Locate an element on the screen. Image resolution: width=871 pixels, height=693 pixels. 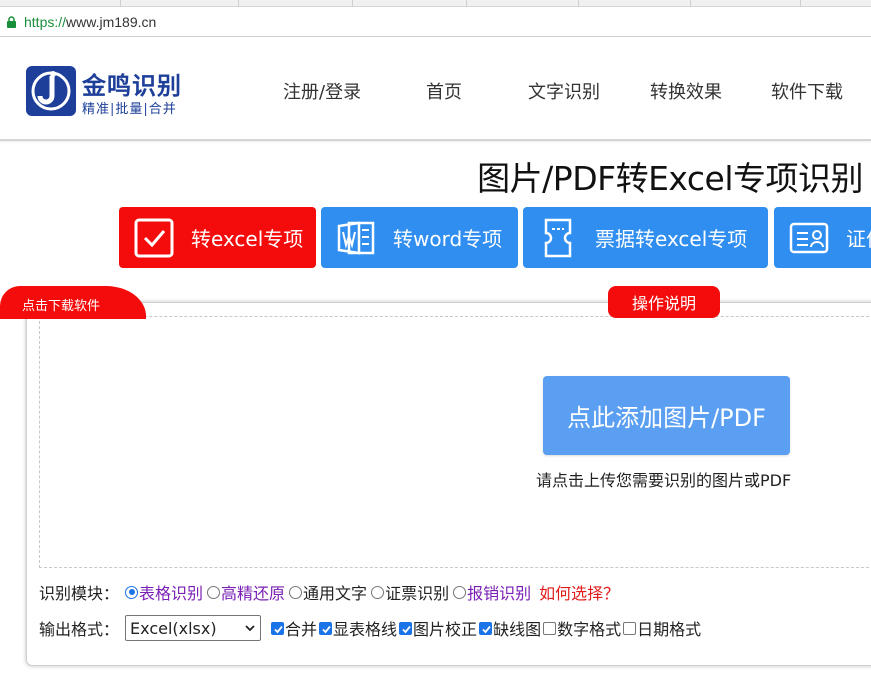
address-bar: https://www.jm189.cn is located at coordinates (435, 22).